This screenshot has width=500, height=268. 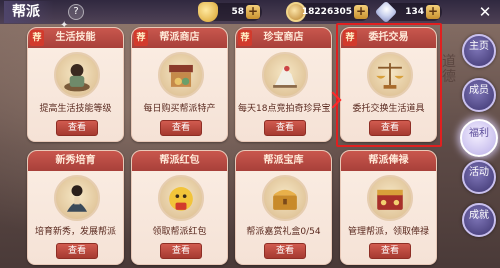 I want to click on side-tab-achievements: 成就, so click(x=479, y=220).